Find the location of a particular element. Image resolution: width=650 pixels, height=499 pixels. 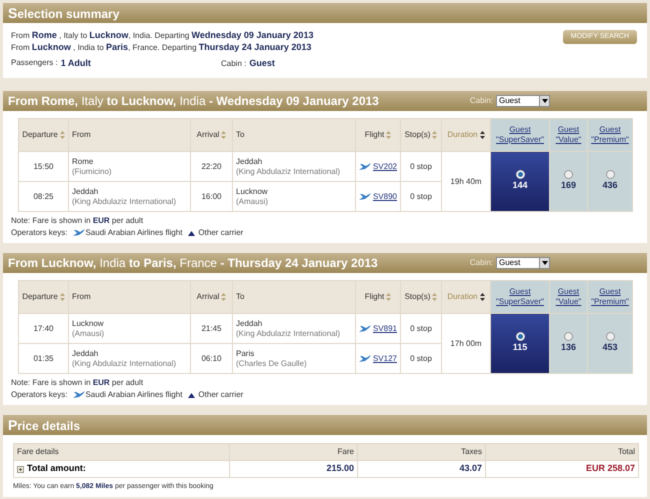

arrival-time: 16:00 is located at coordinates (211, 197).